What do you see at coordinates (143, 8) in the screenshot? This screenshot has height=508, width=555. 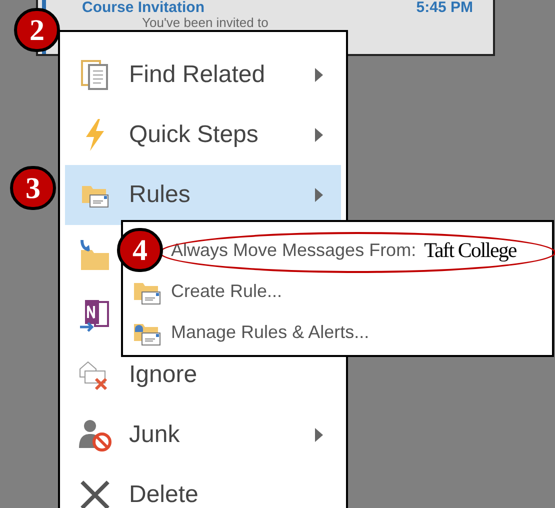 I see `message-subject: Course Invitation` at bounding box center [143, 8].